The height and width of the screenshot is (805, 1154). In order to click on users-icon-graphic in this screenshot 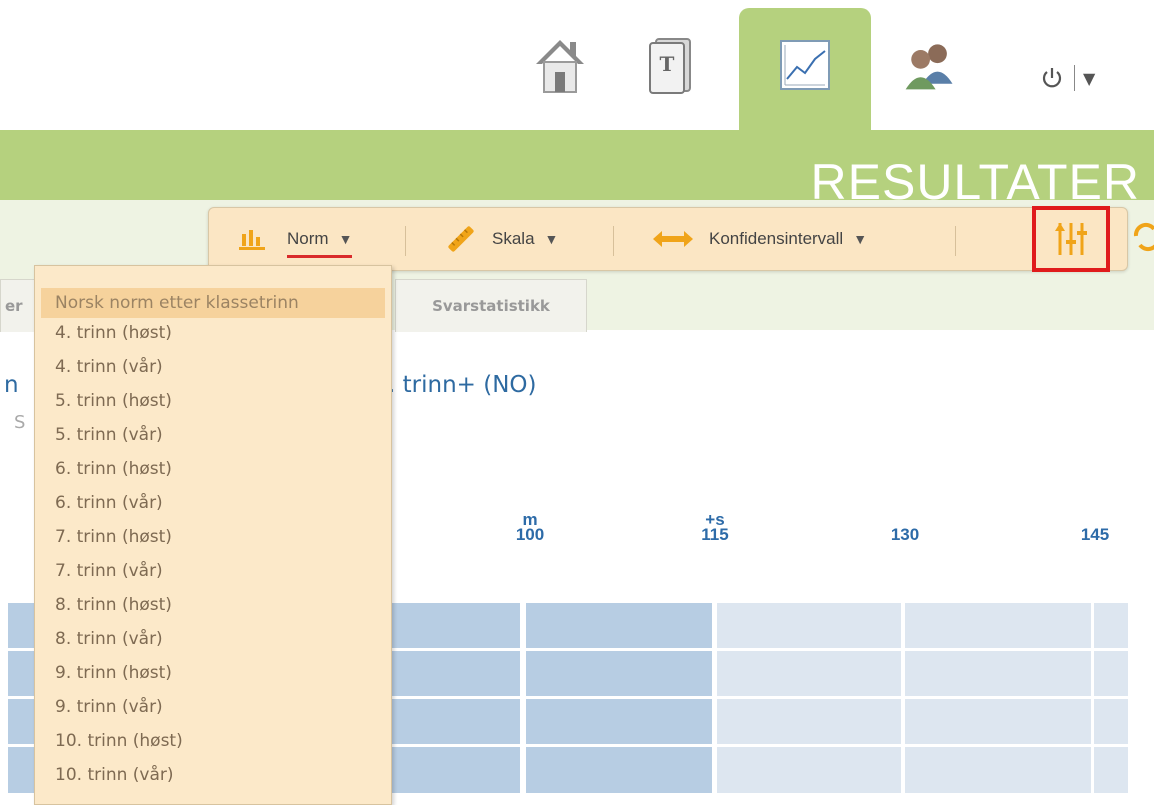, I will do `click(929, 67)`.